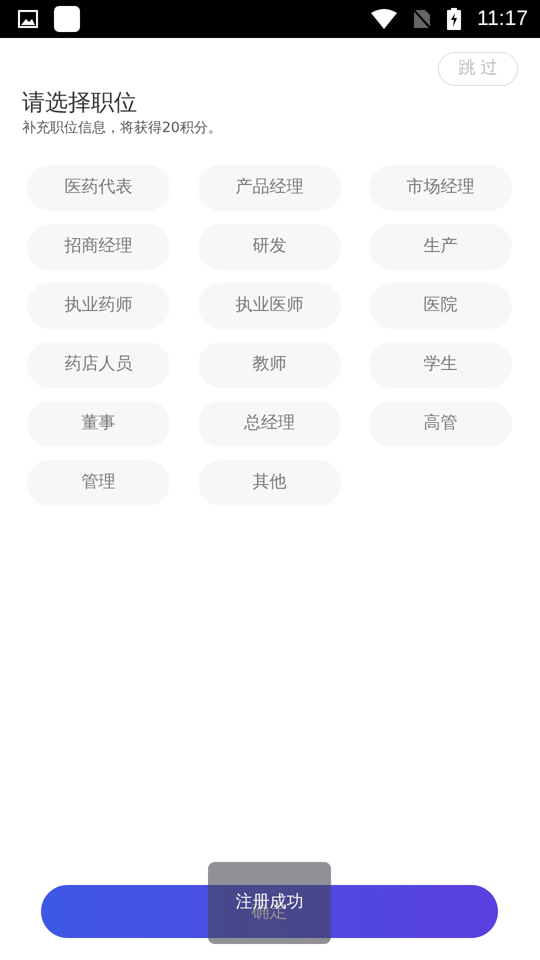 The height and width of the screenshot is (960, 540). I want to click on position-chip: 执业药师, so click(98, 305).